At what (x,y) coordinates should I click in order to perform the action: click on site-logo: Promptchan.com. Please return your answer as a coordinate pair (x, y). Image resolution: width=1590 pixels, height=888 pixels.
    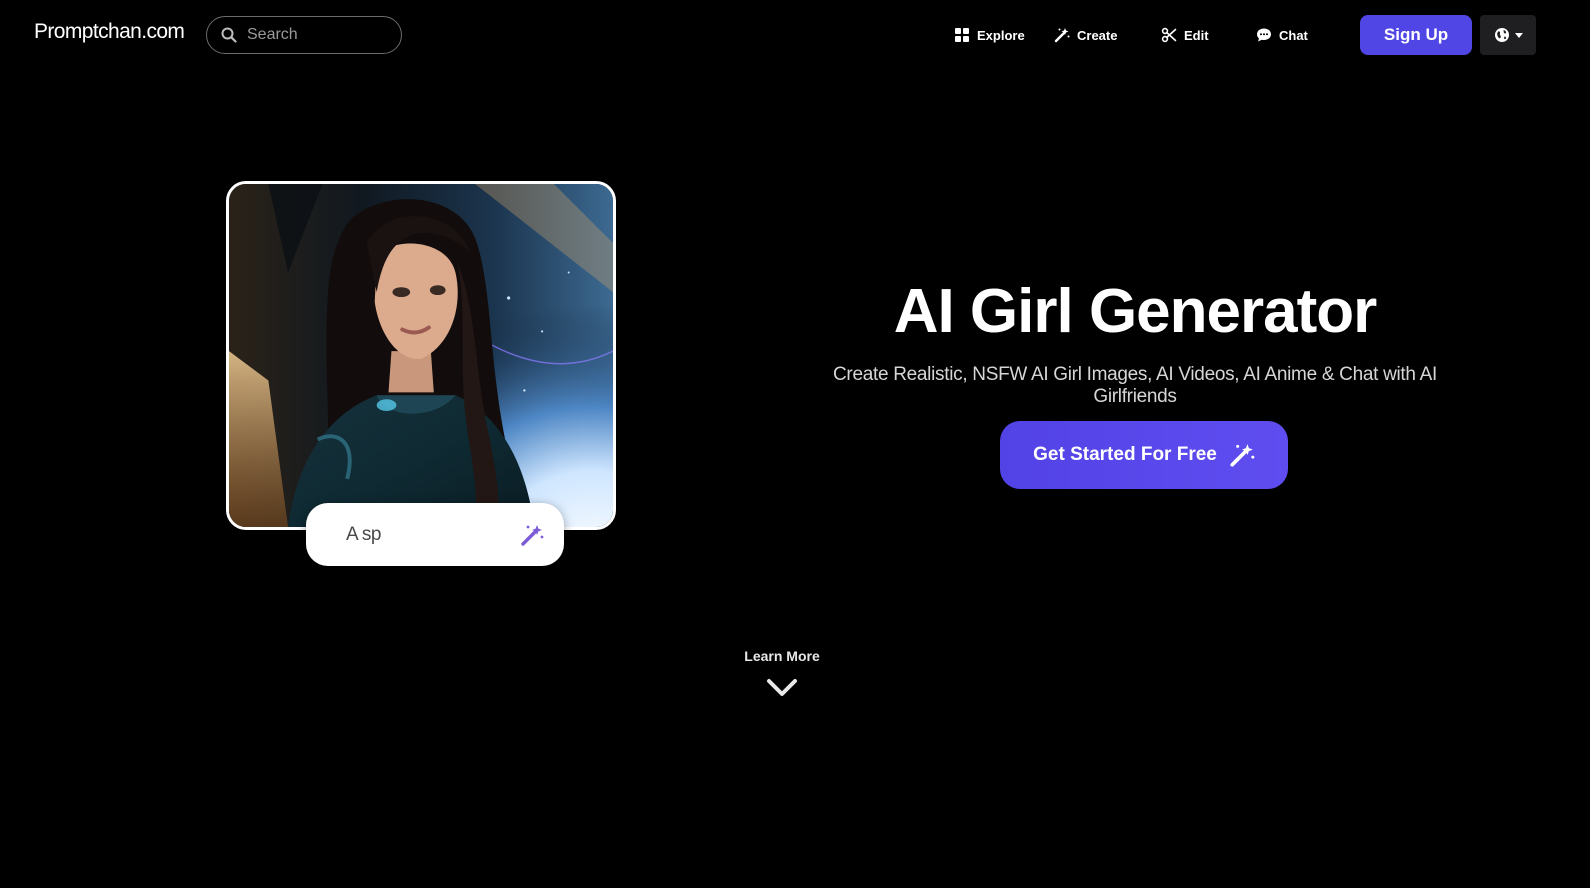
    Looking at the image, I should click on (109, 32).